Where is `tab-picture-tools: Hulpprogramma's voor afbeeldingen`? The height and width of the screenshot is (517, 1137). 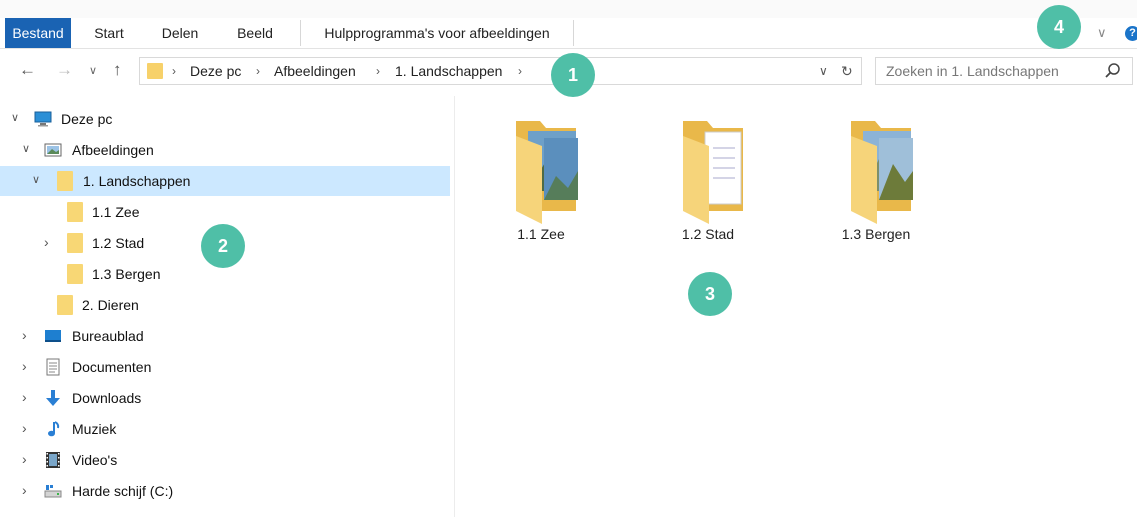
tab-picture-tools: Hulpprogramma's voor afbeeldingen is located at coordinates (437, 33).